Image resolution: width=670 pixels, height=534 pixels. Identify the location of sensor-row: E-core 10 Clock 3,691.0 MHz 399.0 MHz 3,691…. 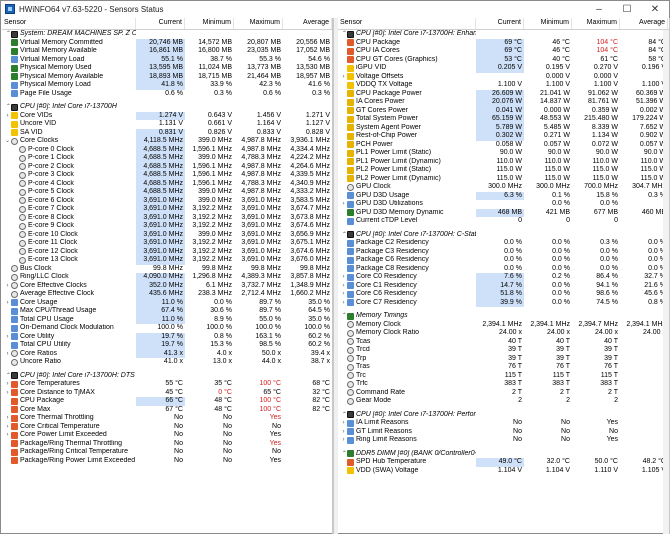
(167, 234).